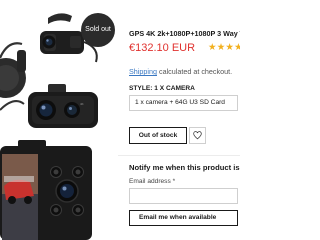 The image size is (320, 240). I want to click on variant-label: STYLE: 1 X CAMERA, so click(162, 88).